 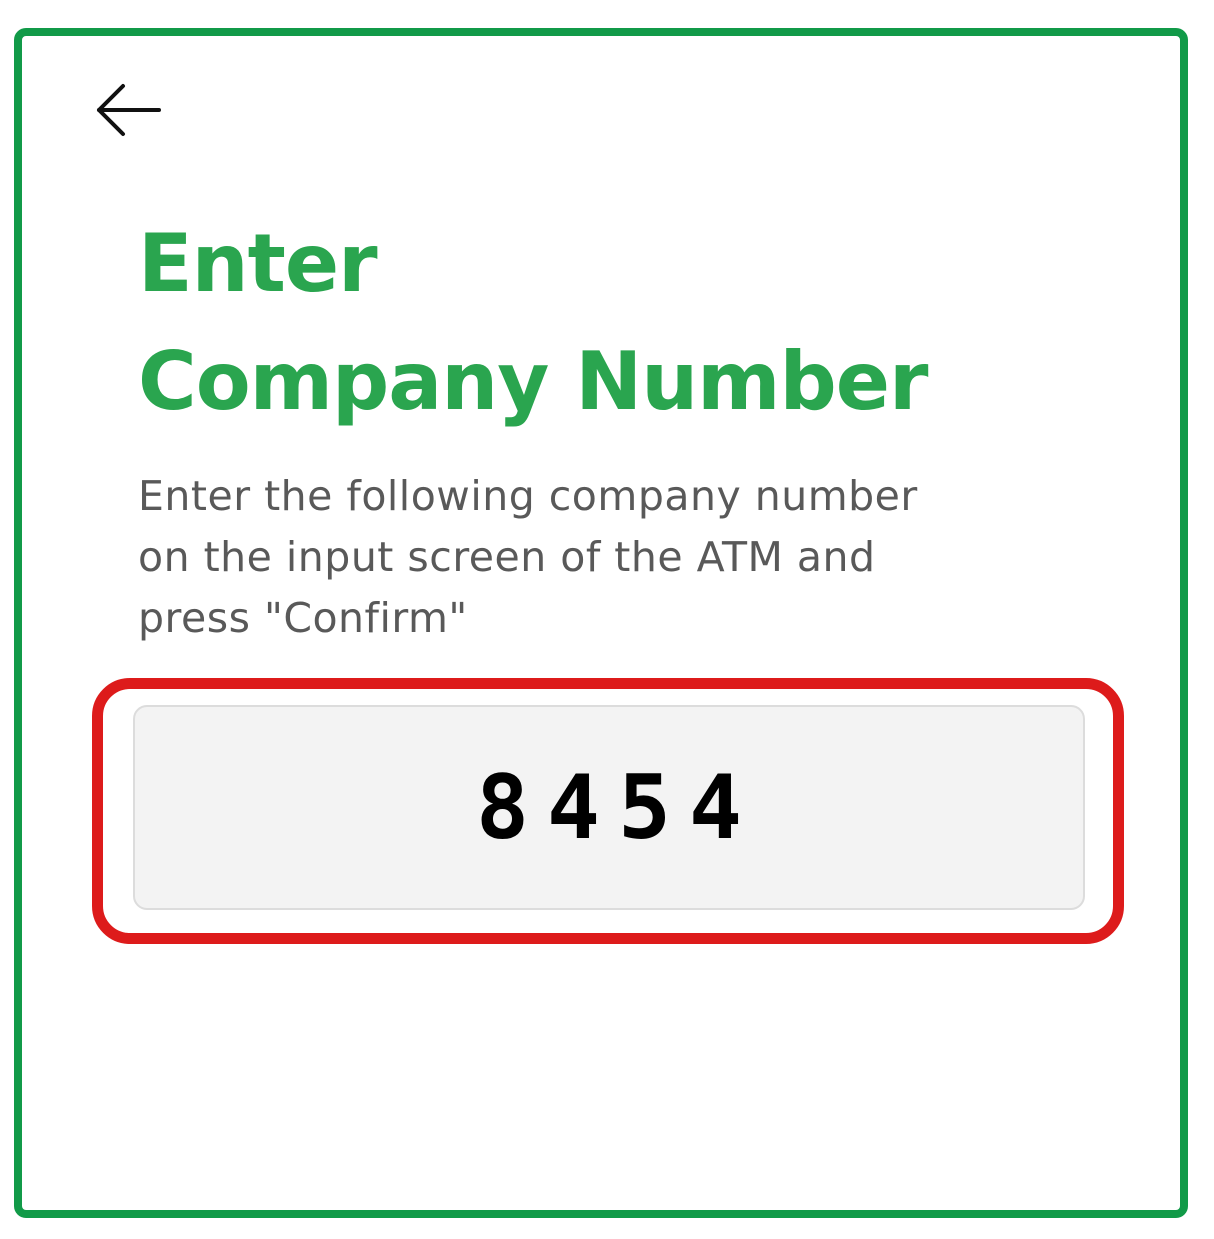 What do you see at coordinates (618, 807) in the screenshot?
I see `company-number-value: 8454` at bounding box center [618, 807].